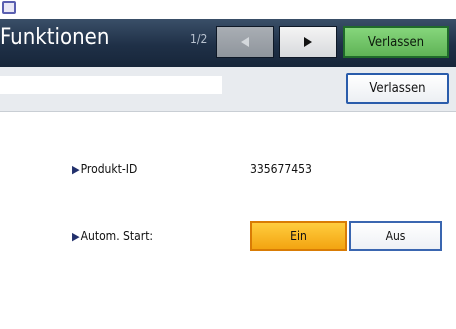  I want to click on previous-page-button, so click(245, 42).